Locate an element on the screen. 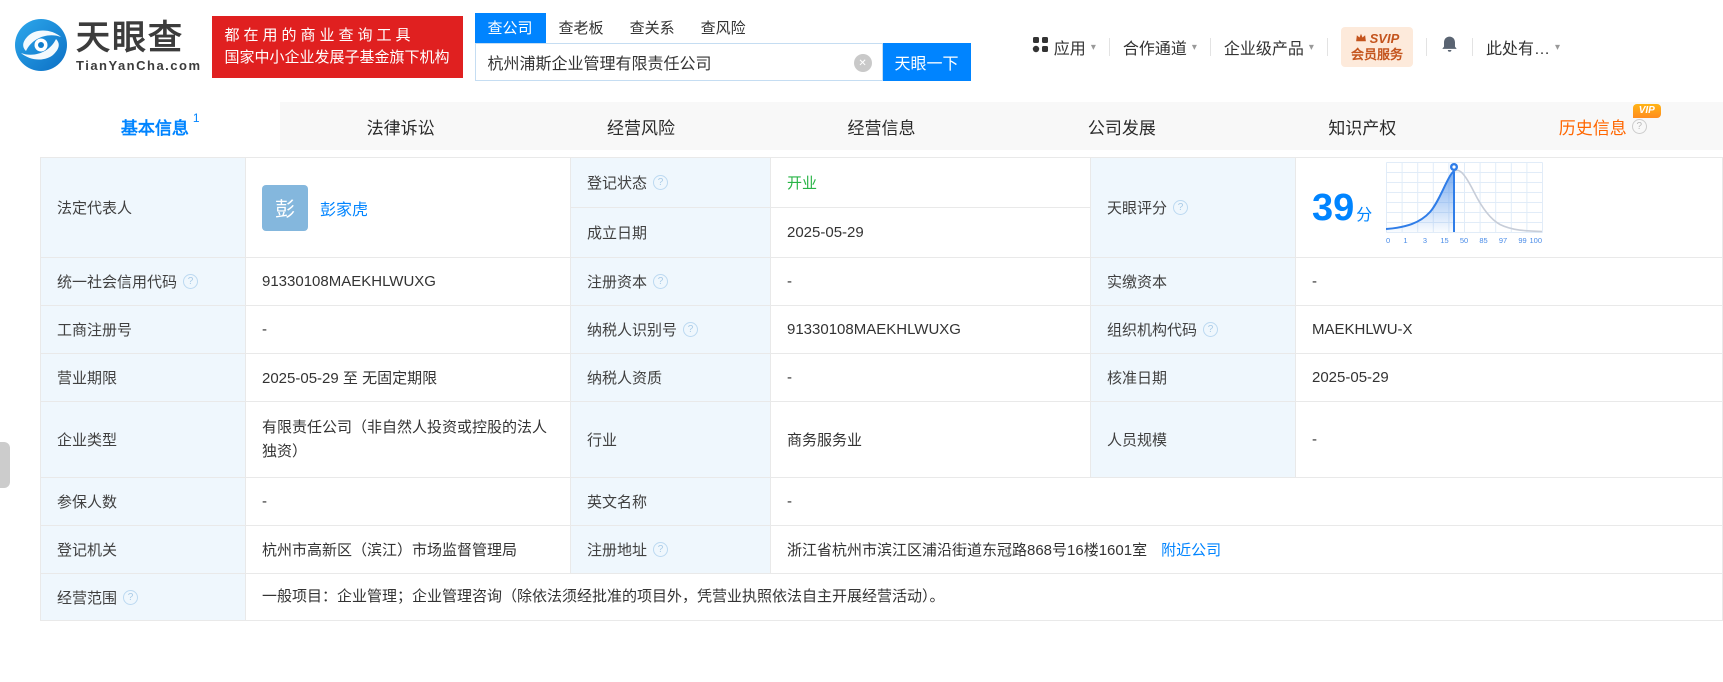 This screenshot has height=682, width=1723. search-tab-risk: 查风险 is located at coordinates (723, 28).